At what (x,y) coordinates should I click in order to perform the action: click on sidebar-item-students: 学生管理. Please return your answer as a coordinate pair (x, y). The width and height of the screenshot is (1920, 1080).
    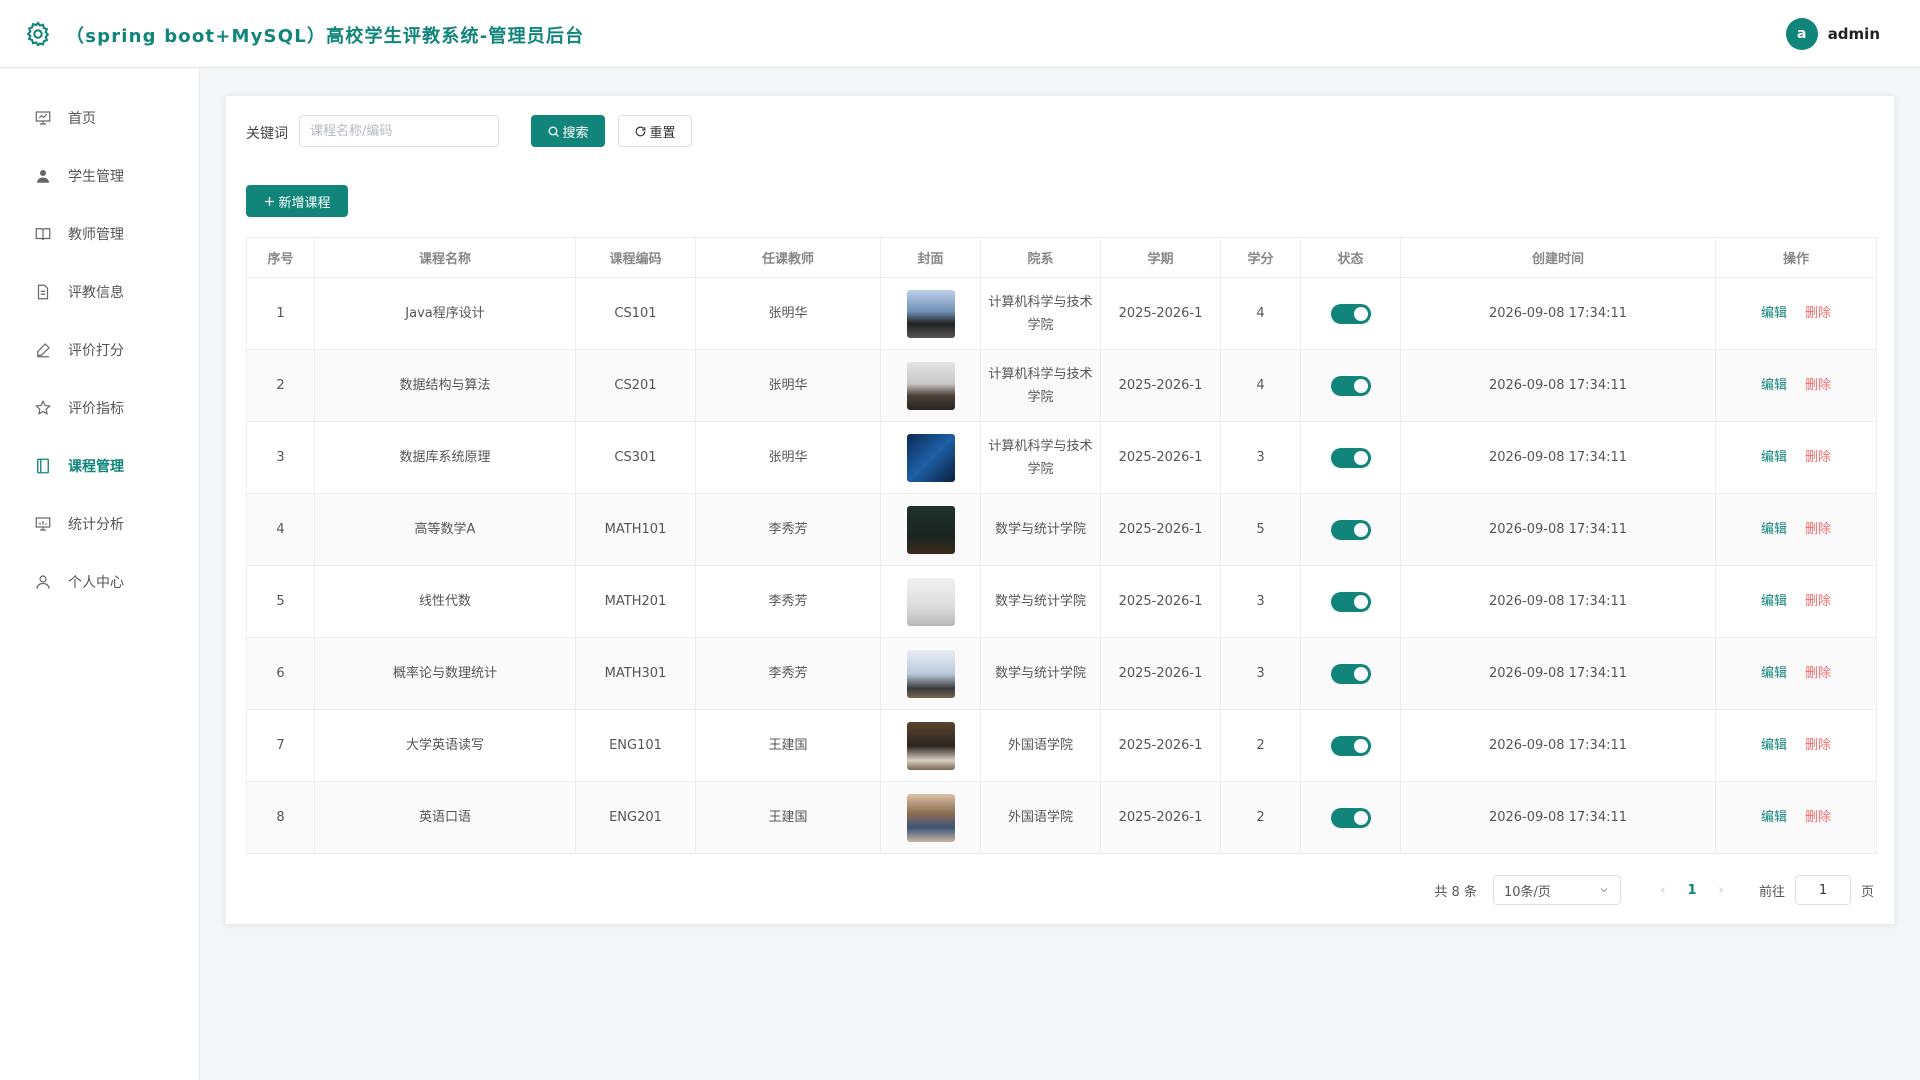
    Looking at the image, I should click on (100, 176).